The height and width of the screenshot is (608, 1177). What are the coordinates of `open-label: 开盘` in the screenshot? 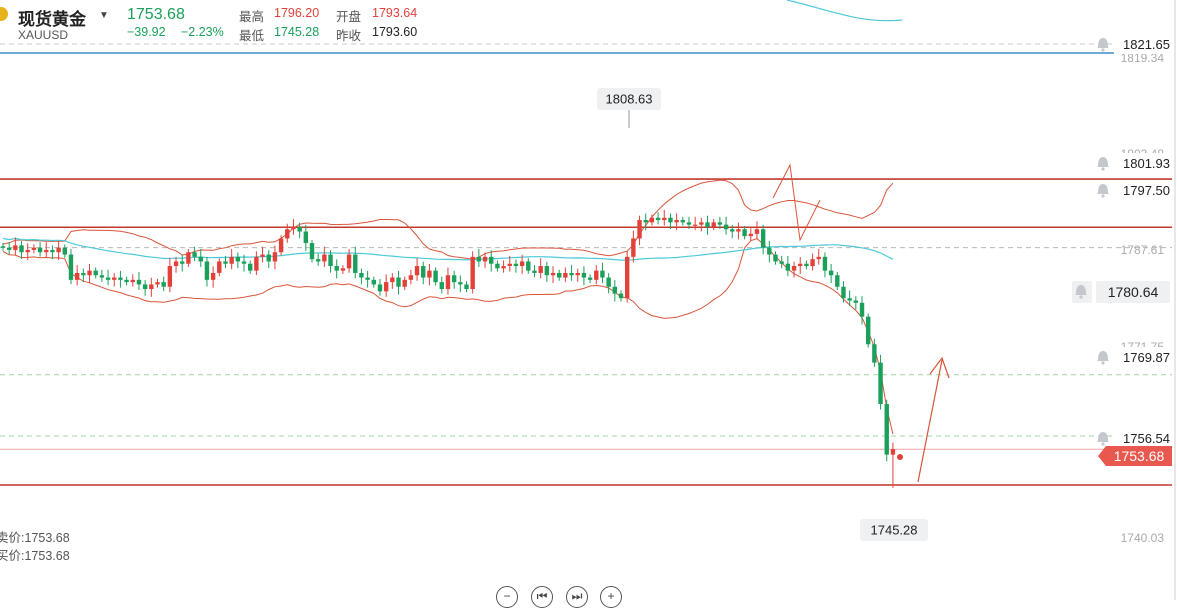 It's located at (349, 17).